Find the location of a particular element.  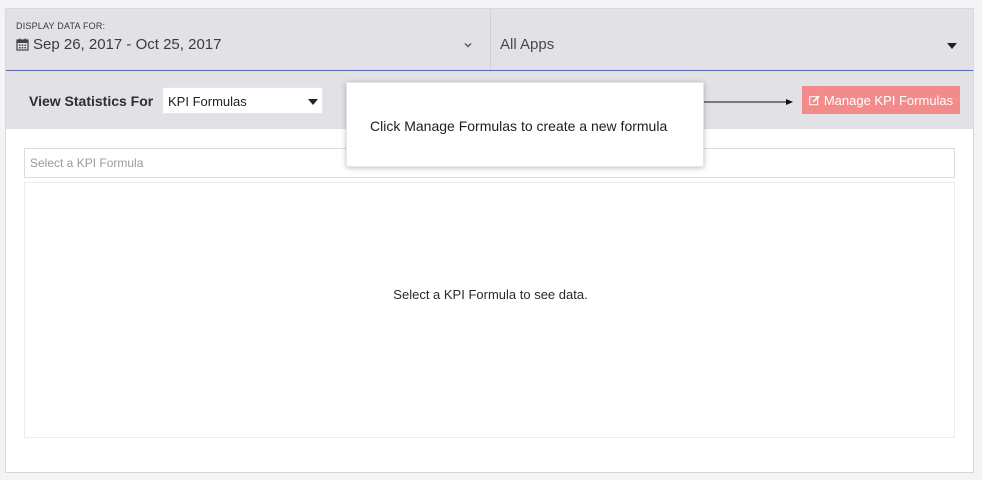

calendar-icon is located at coordinates (22, 44).